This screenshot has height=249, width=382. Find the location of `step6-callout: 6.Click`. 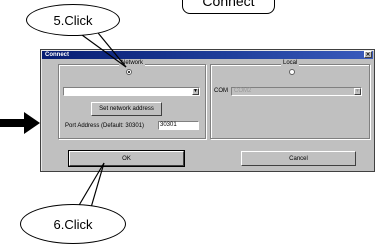

step6-callout: 6.Click is located at coordinates (73, 224).